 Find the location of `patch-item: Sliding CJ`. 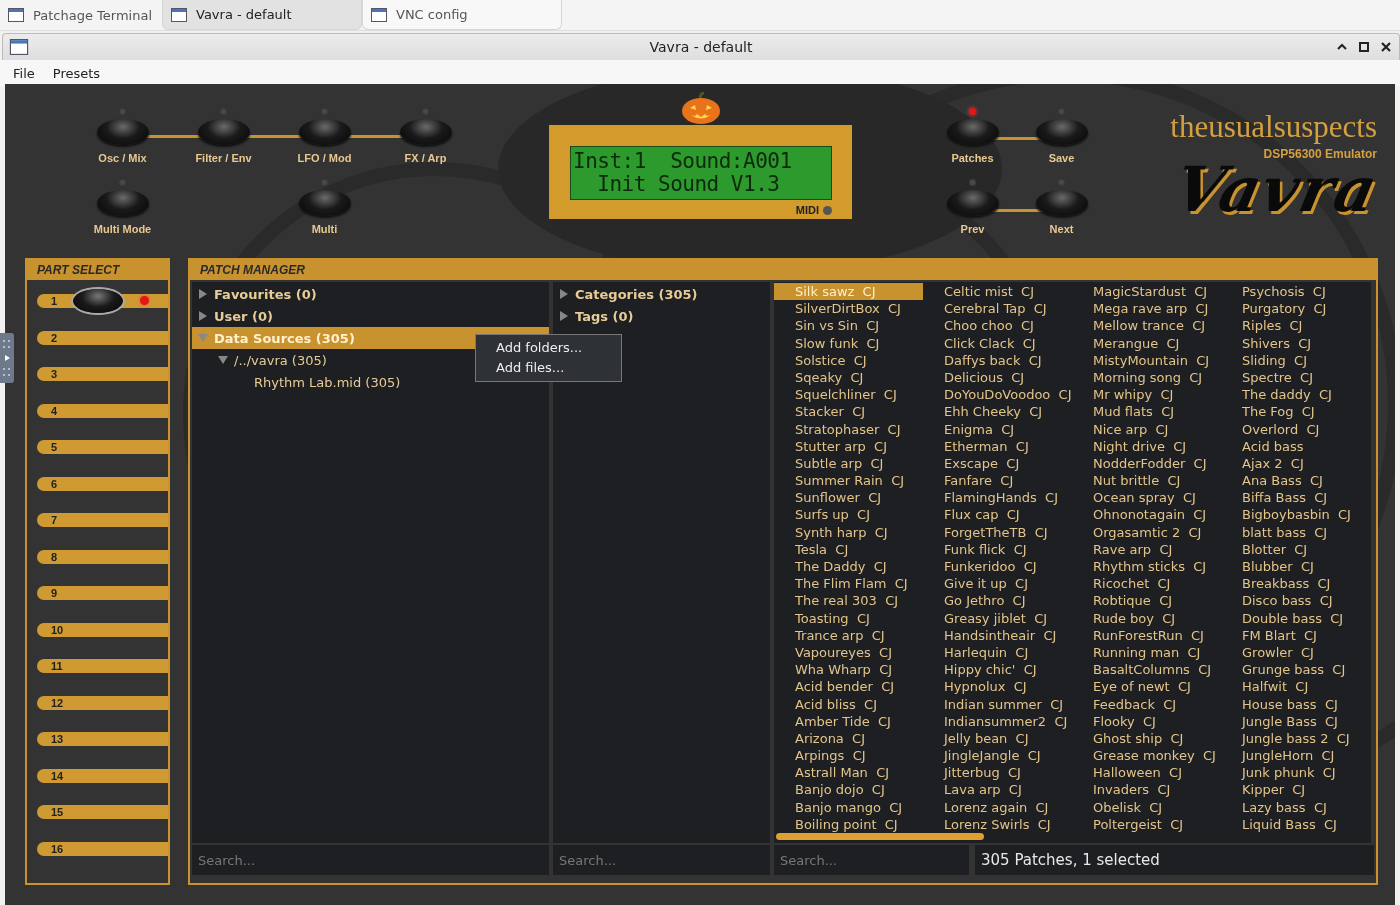

patch-item: Sliding CJ is located at coordinates (1295, 360).